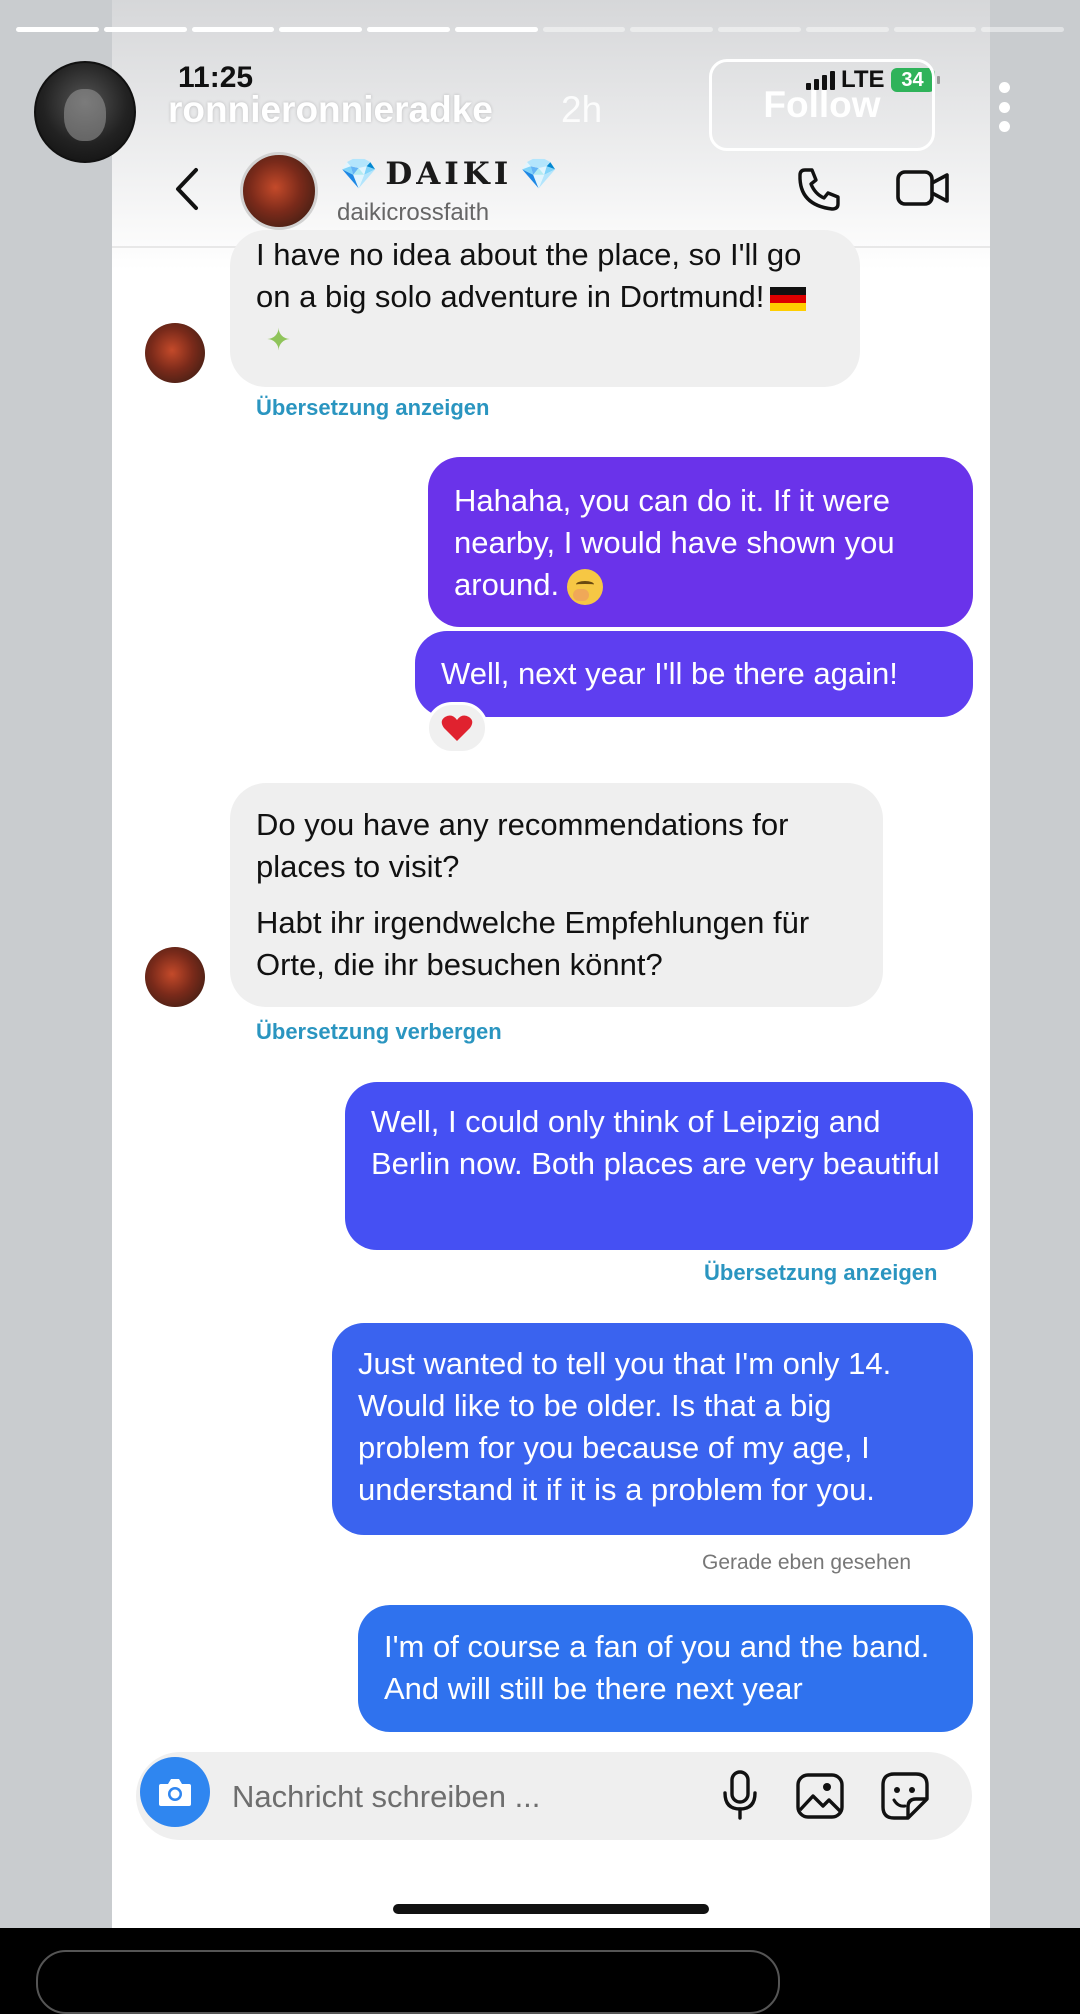  I want to click on microphone-icon, so click(740, 1795).